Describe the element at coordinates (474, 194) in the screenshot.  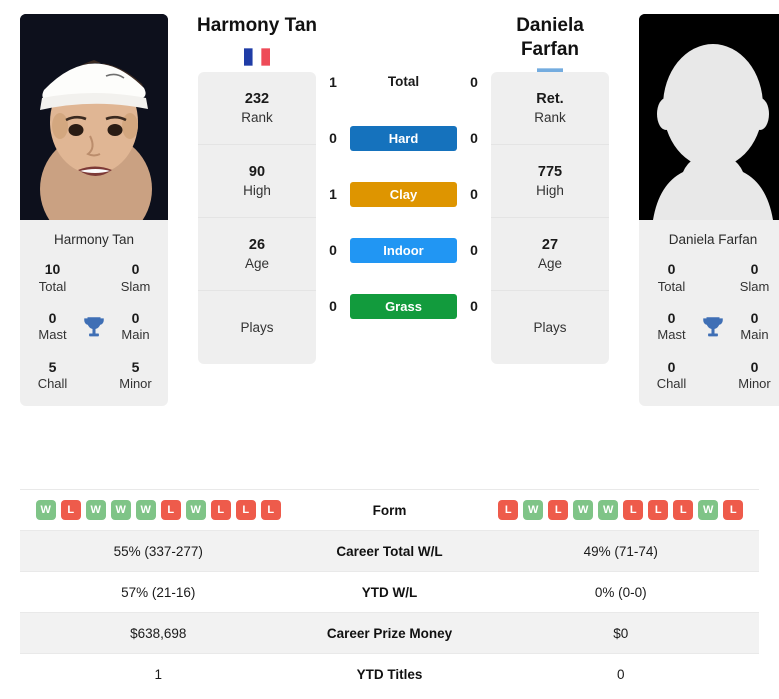
I see `h2h-clay-right: 0` at that location.